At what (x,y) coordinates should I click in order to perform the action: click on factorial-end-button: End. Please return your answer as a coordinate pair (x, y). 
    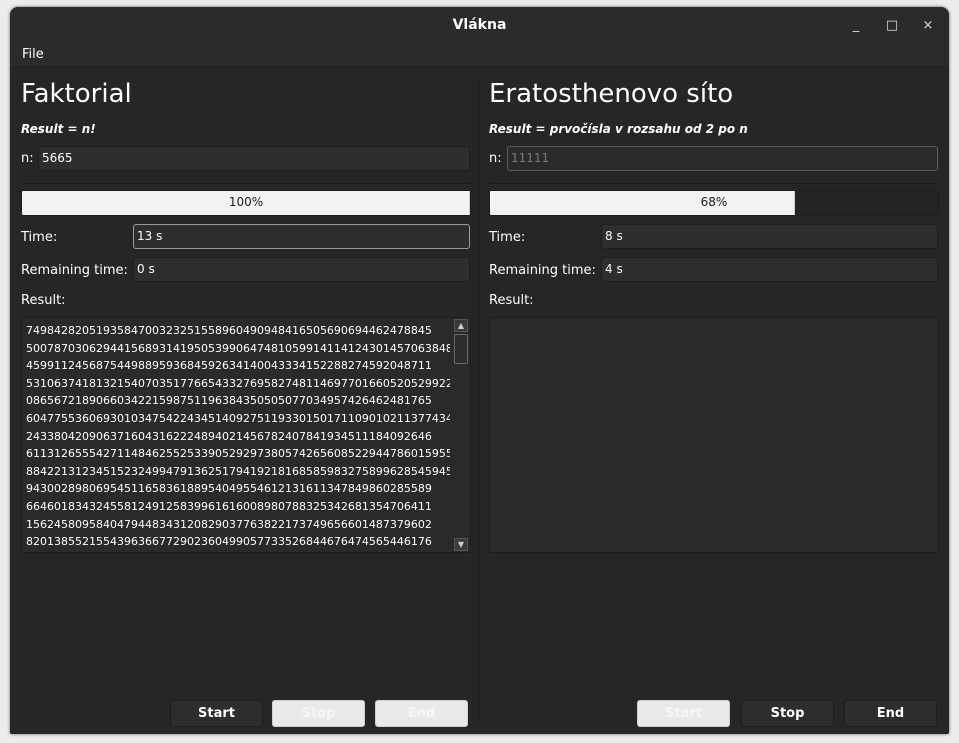
    Looking at the image, I should click on (421, 713).